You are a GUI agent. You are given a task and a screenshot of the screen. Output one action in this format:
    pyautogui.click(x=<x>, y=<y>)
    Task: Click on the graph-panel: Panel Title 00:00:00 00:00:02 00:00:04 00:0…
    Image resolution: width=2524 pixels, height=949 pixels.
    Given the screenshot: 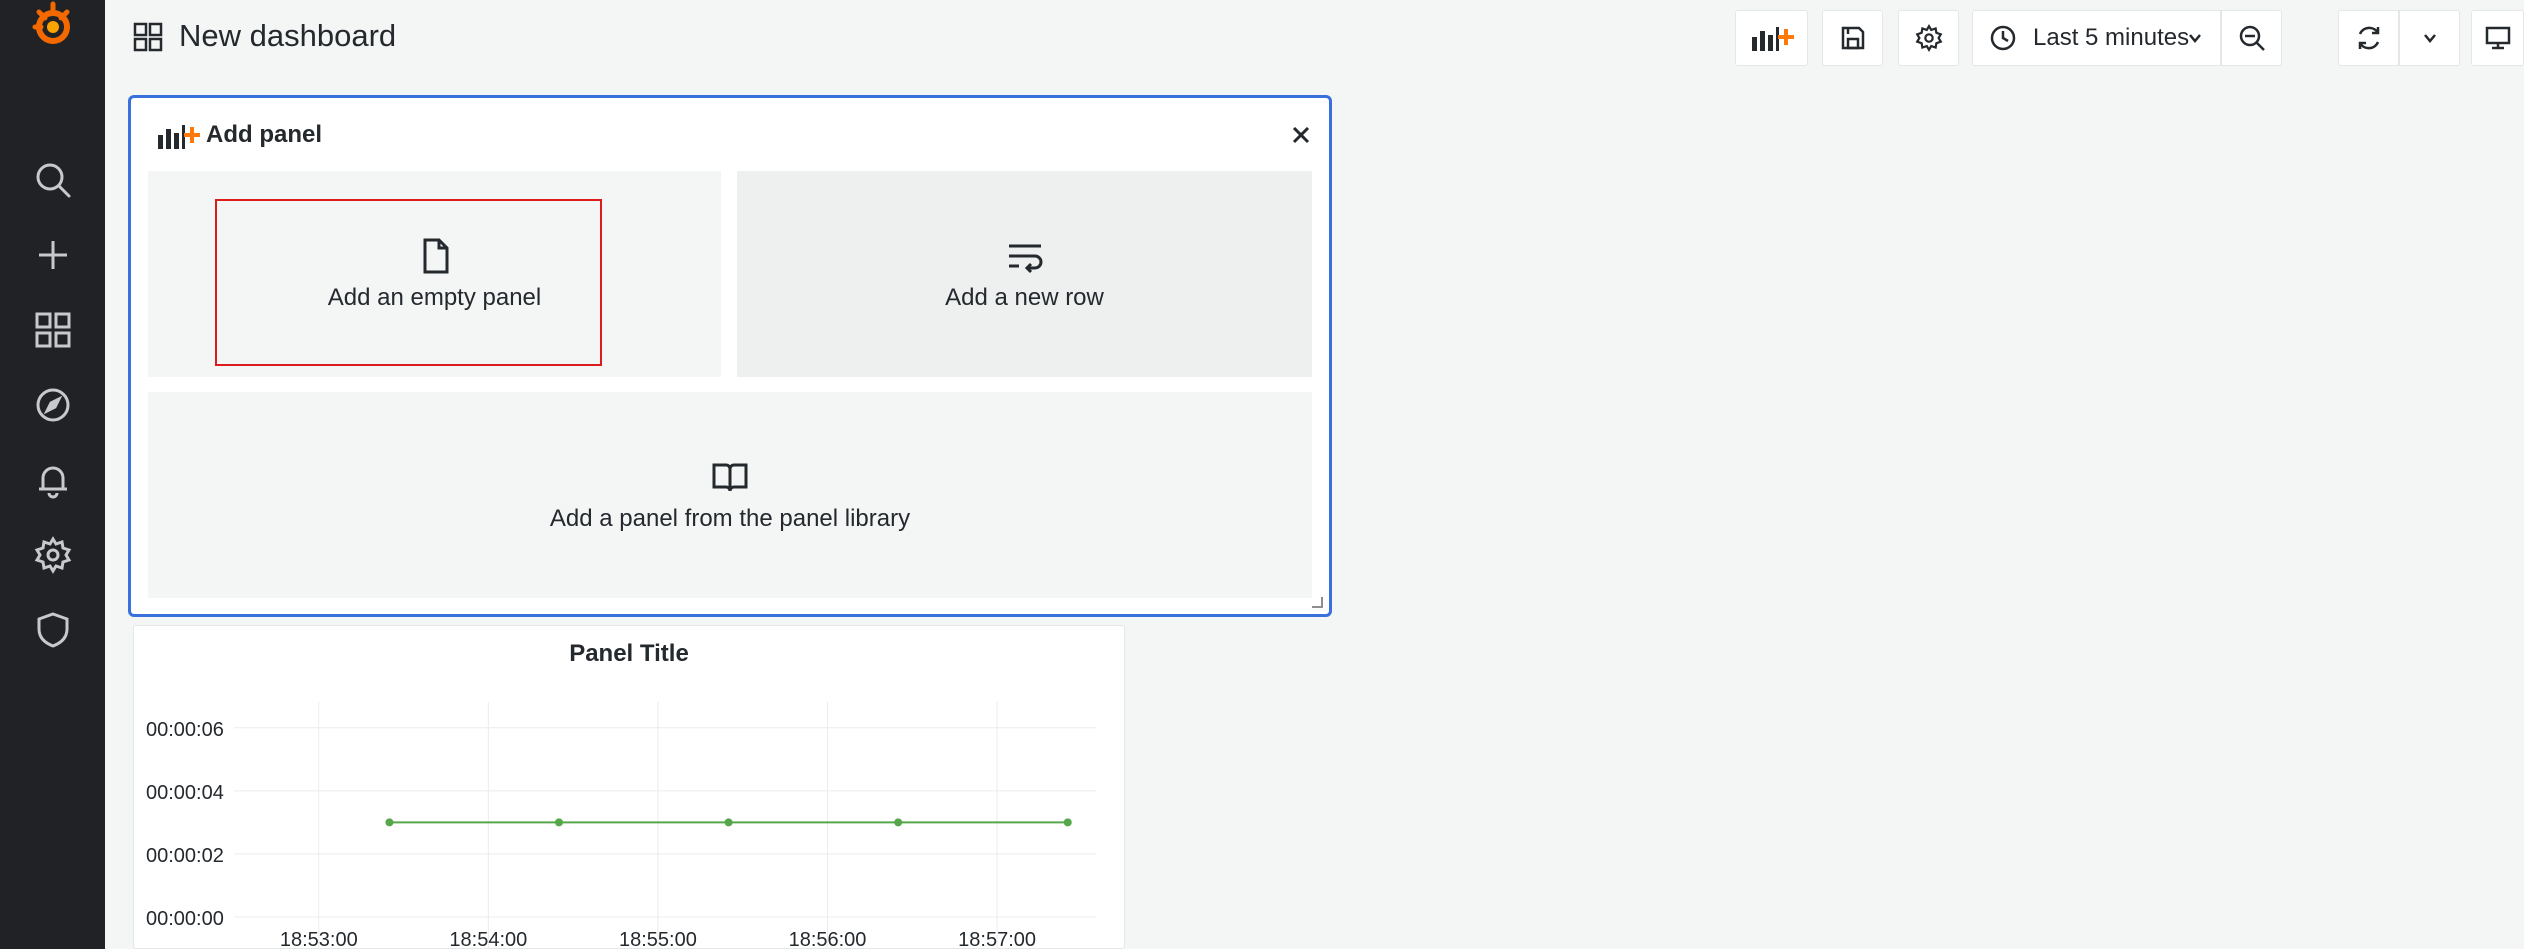 What is the action you would take?
    pyautogui.click(x=629, y=787)
    